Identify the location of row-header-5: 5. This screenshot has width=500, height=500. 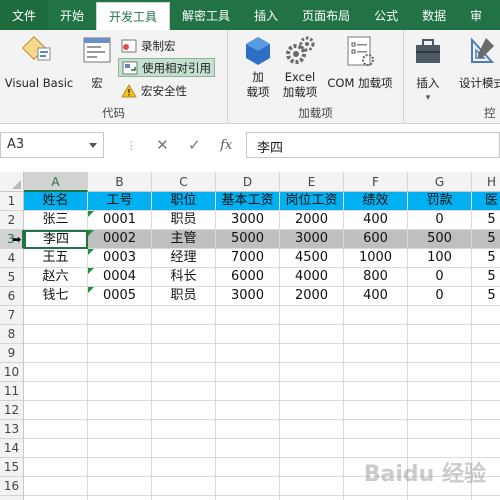
(12, 277).